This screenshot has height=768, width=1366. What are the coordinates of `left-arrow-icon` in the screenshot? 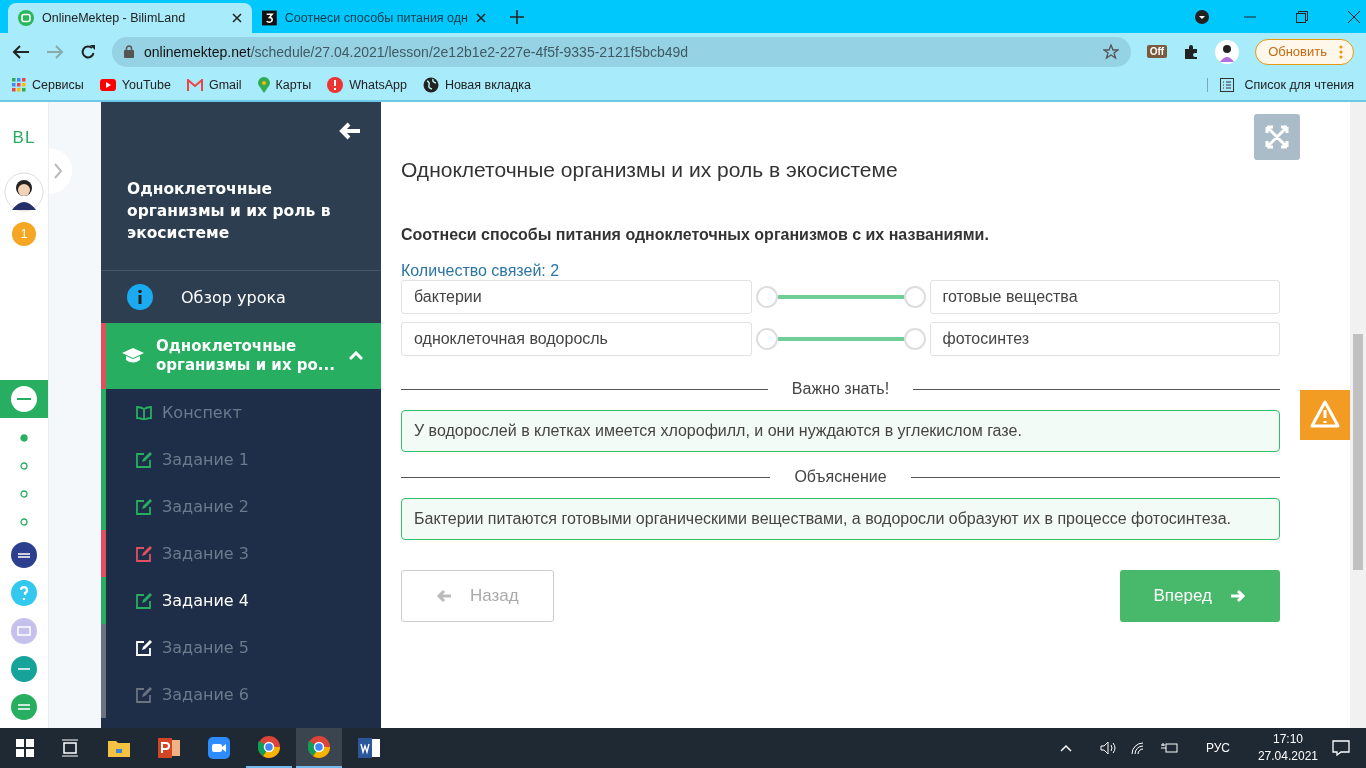 It's located at (444, 596).